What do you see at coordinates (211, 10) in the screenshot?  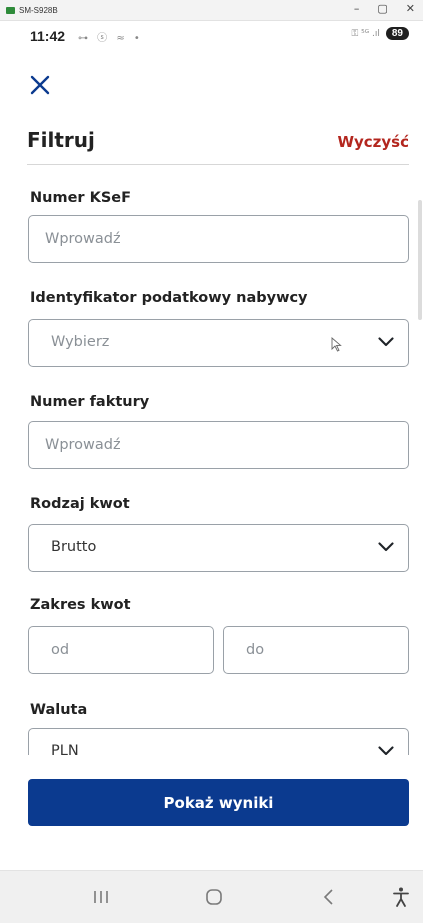 I see `window-title-bar: SM-S928B – ▢ ✕` at bounding box center [211, 10].